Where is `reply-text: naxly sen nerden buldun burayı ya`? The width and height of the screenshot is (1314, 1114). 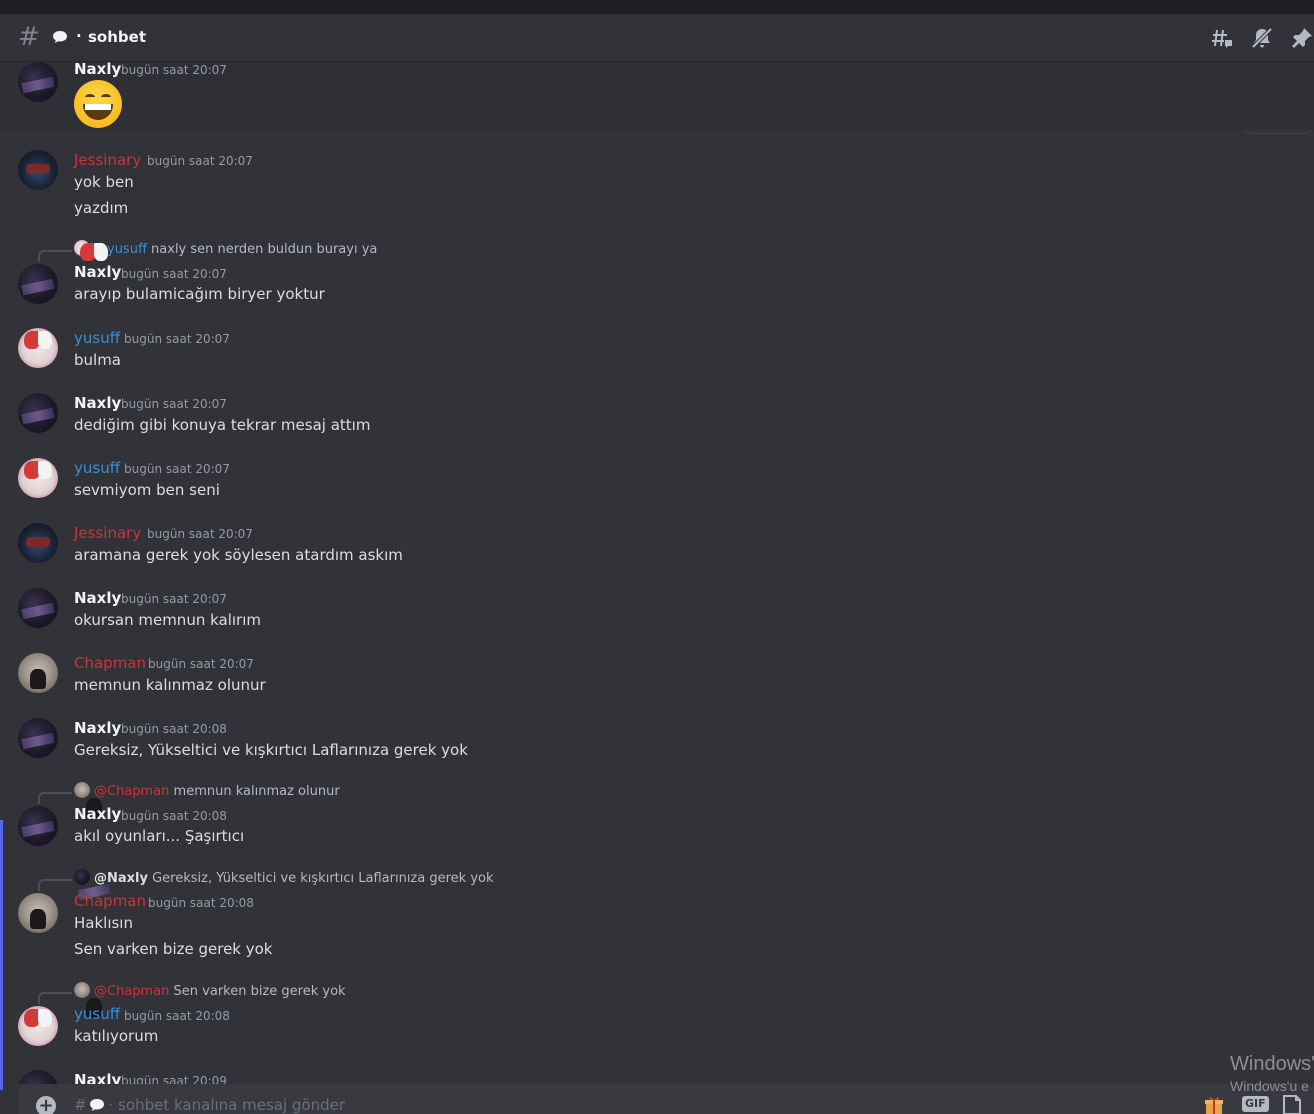
reply-text: naxly sen nerden buldun burayı ya is located at coordinates (264, 249).